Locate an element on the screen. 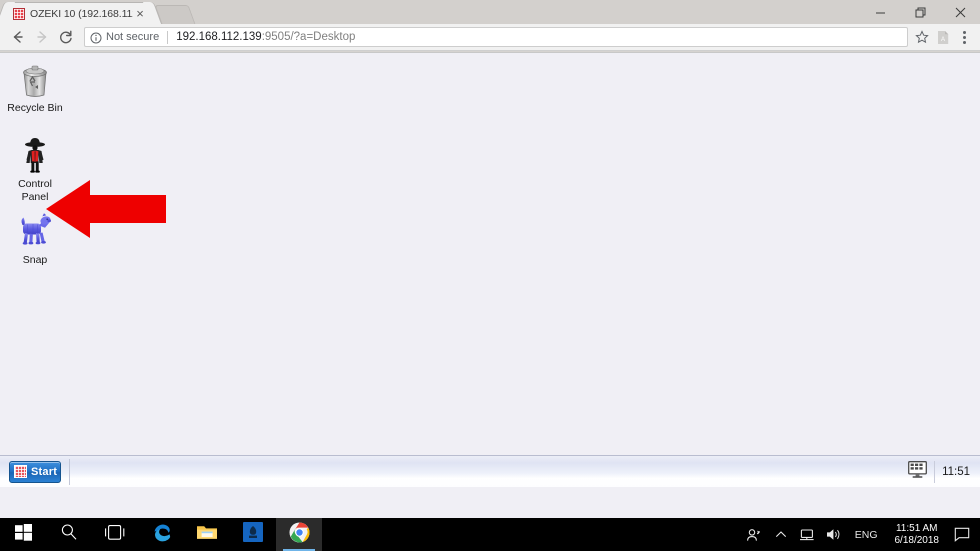  folder-icon is located at coordinates (207, 534).